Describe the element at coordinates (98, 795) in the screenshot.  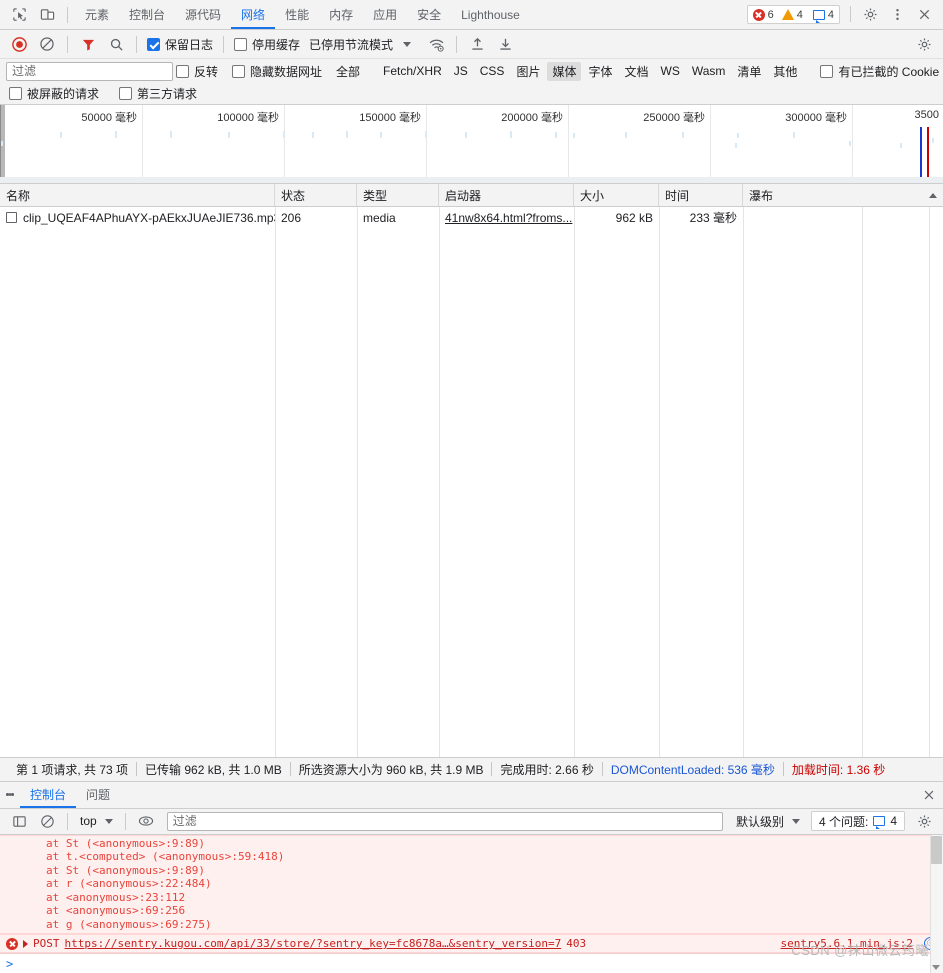
I see `drawer-tab-issues: 问题` at that location.